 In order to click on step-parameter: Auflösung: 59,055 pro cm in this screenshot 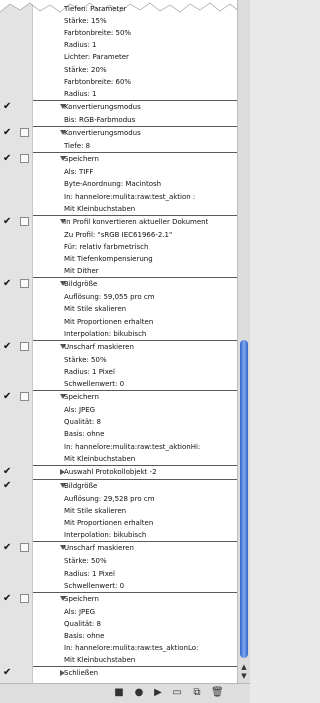, I will do `click(109, 297)`.